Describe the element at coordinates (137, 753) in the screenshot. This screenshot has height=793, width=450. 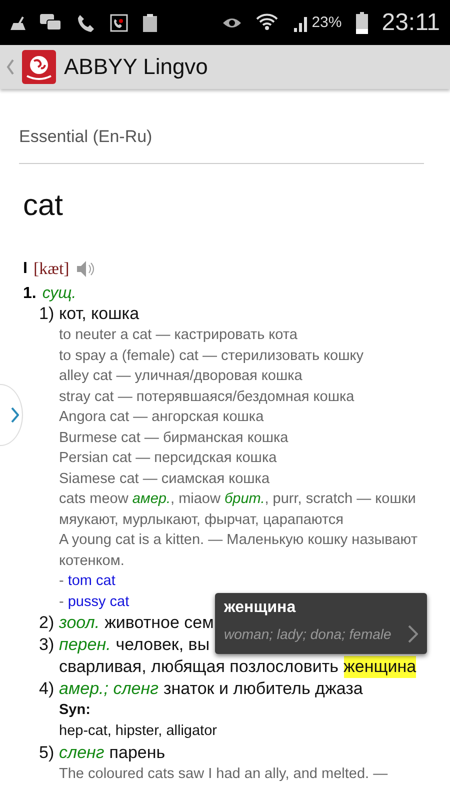
I see `translation-text: парень` at that location.